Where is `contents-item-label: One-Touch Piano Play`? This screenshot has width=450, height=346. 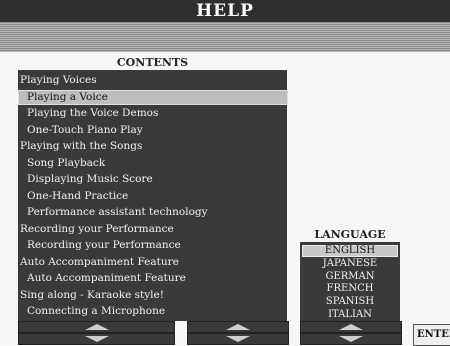
contents-item-label: One-Touch Piano Play is located at coordinates (85, 129).